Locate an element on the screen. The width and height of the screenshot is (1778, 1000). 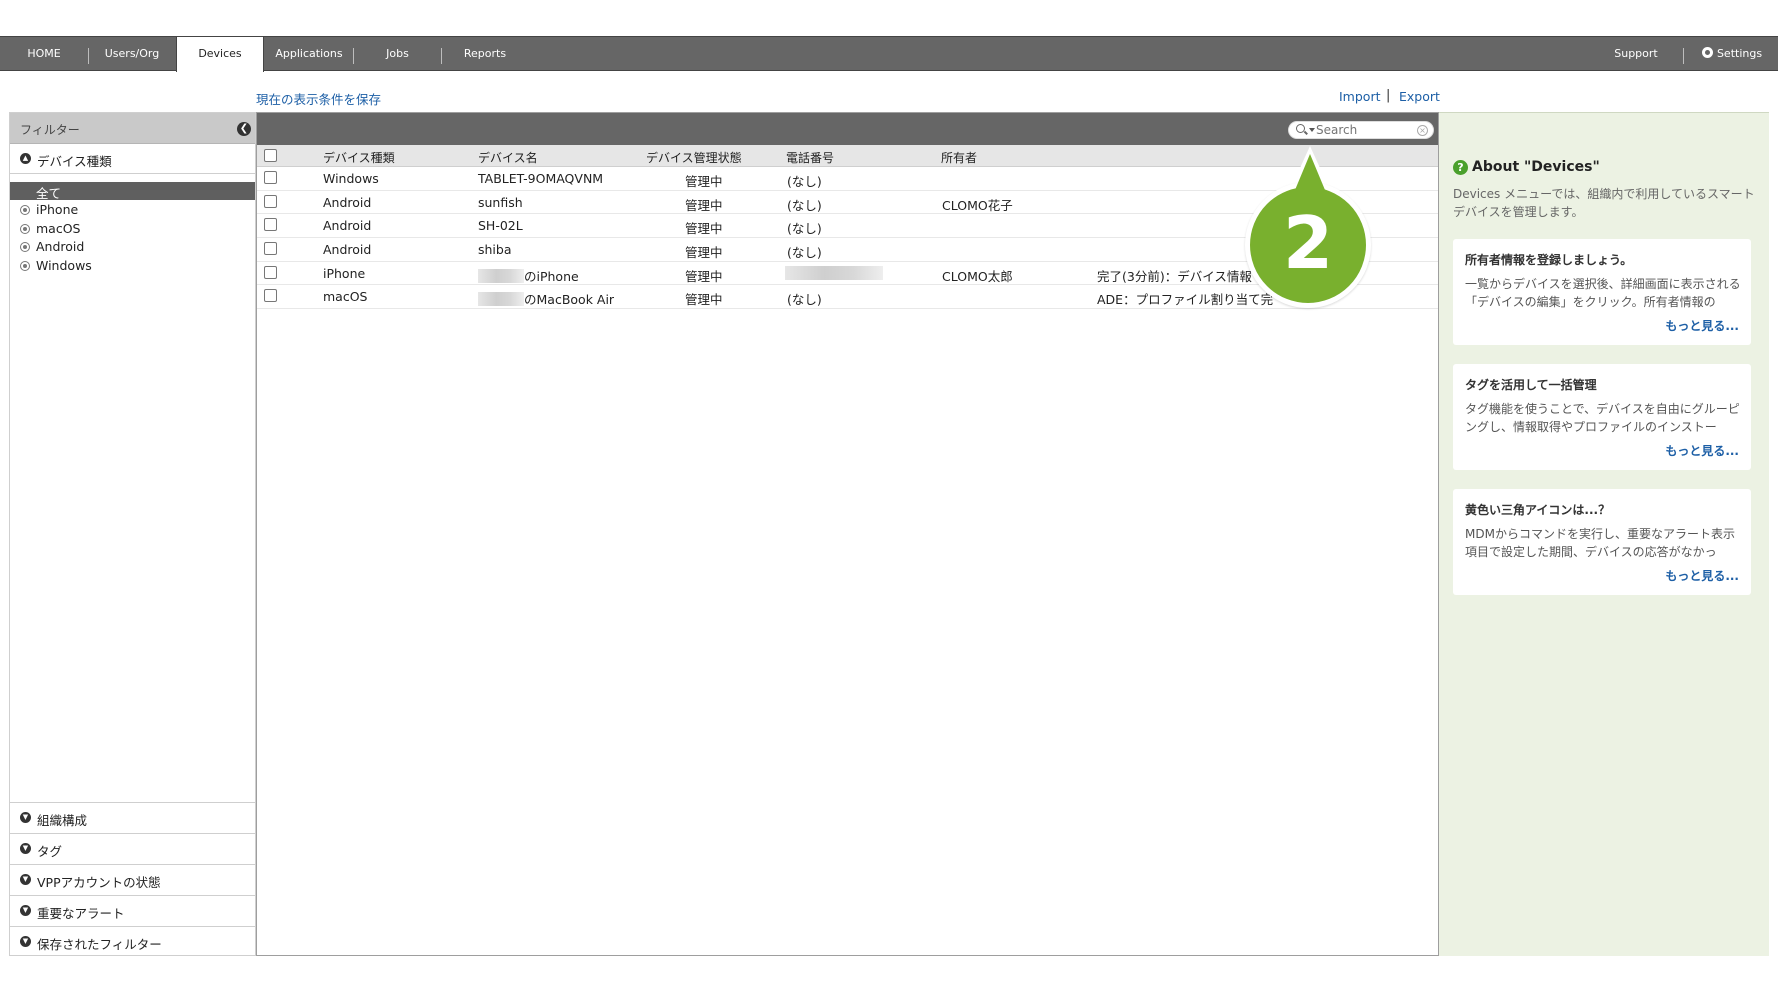
cell-name: shiba is located at coordinates (495, 249).